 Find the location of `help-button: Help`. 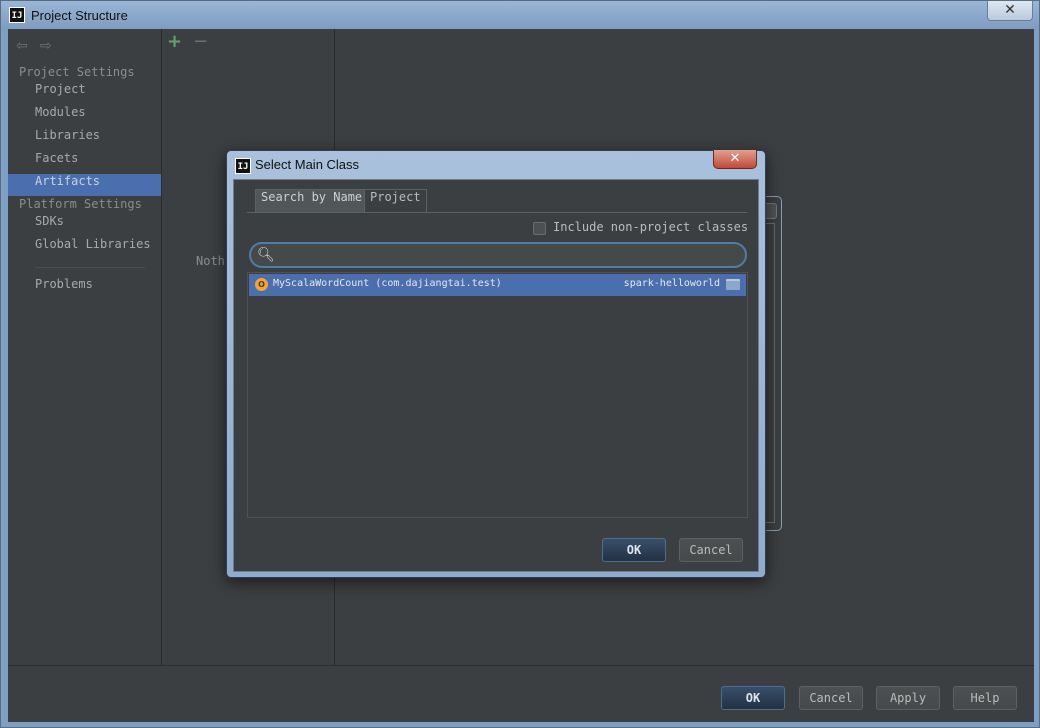

help-button: Help is located at coordinates (985, 698).